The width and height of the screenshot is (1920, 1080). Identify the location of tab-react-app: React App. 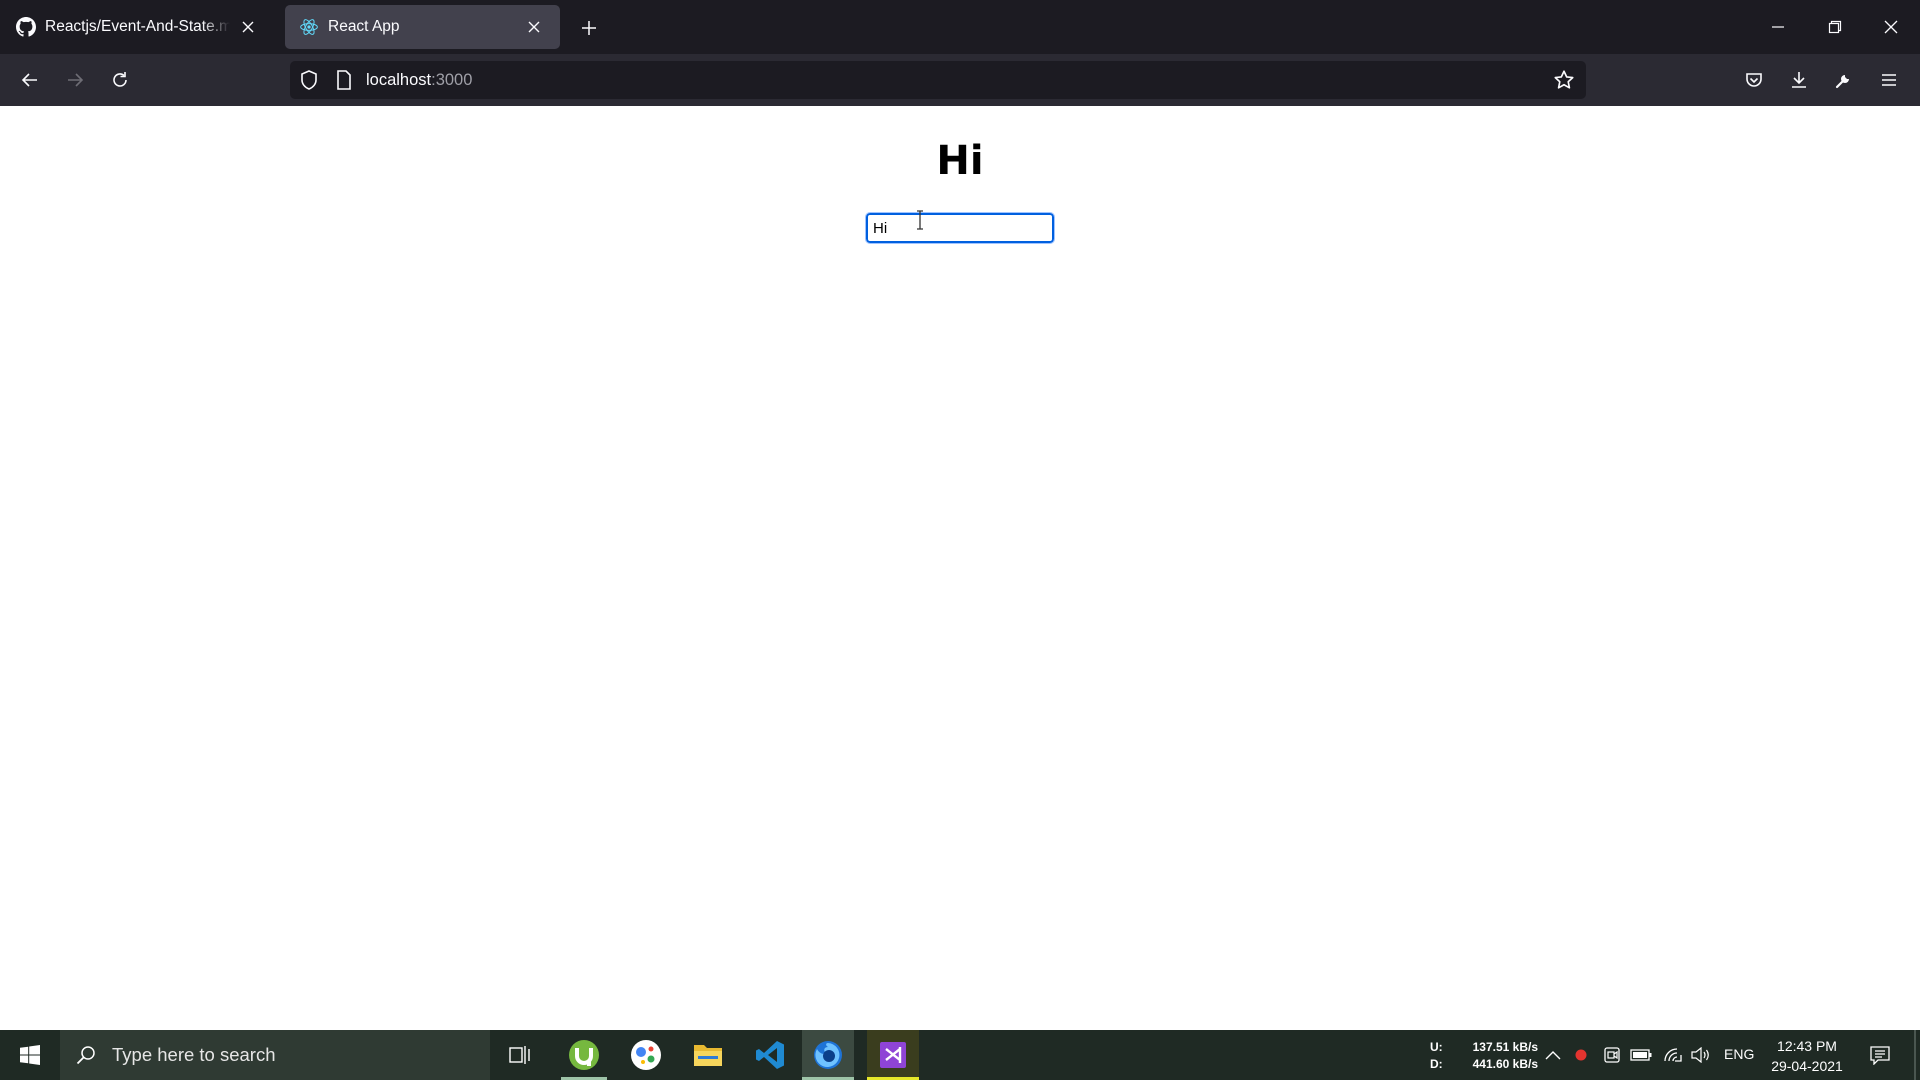
(422, 27).